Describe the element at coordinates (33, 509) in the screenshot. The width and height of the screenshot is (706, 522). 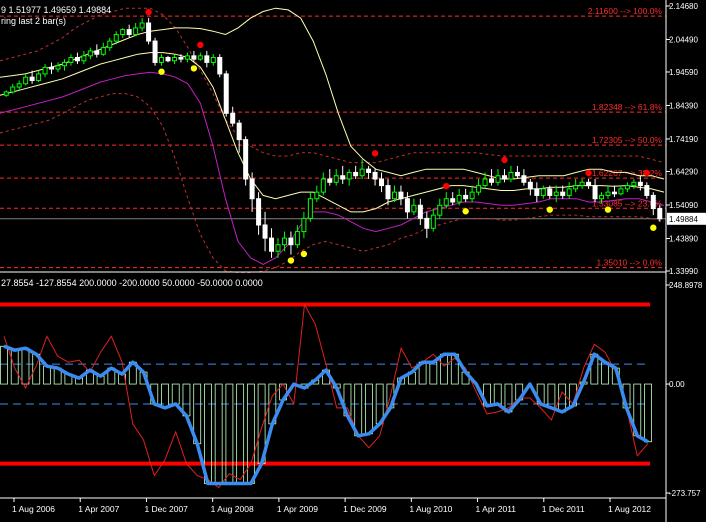
I see `time-tick-label: 1 Aug 2006` at that location.